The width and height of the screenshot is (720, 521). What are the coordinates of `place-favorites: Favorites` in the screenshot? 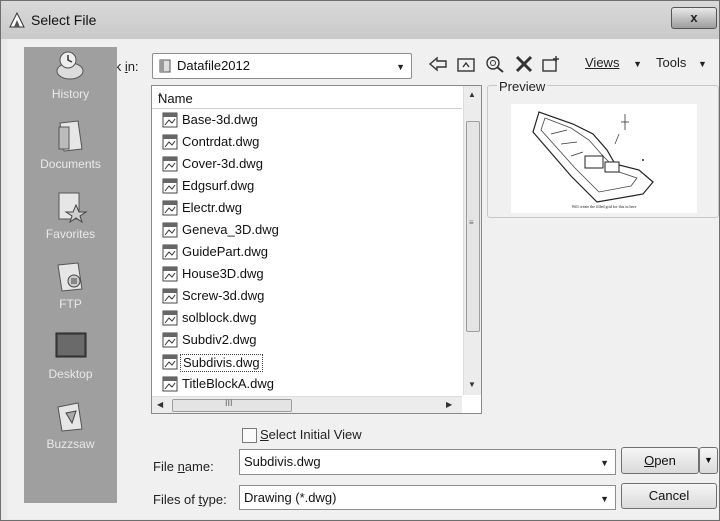 It's located at (70, 222).